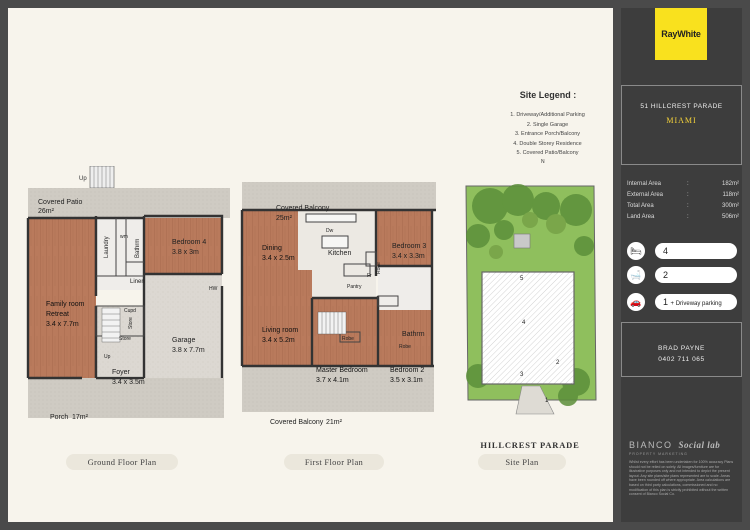 Image resolution: width=750 pixels, height=530 pixels. I want to click on parking-count: 1 + Driveway parking, so click(696, 302).